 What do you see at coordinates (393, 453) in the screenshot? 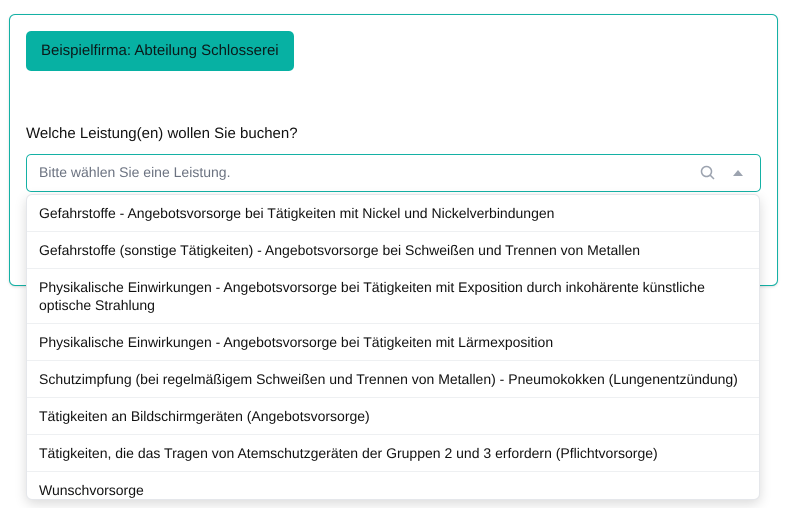
I see `option-item: Tätigkeiten, die das Tragen von Atemschutzgeräten der Gruppen 2 und 3 erfordern (Pflichtvorsorge)` at bounding box center [393, 453].